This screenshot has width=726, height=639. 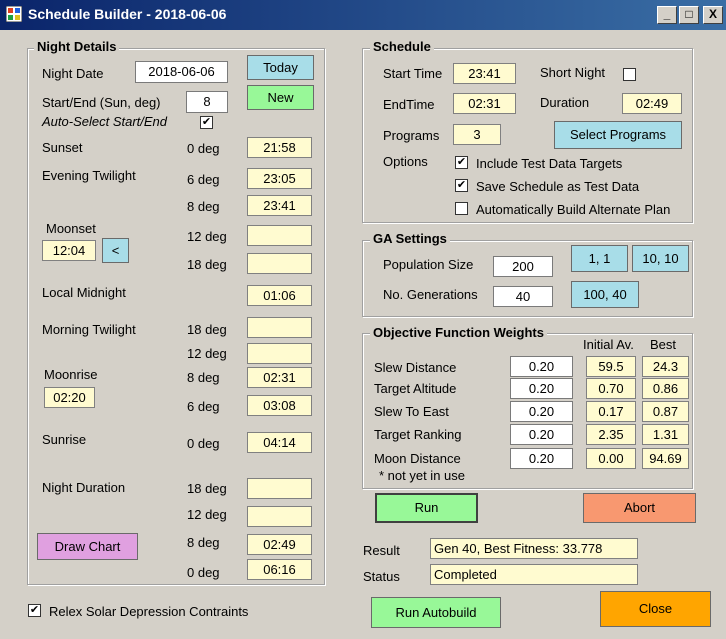 What do you see at coordinates (203, 148) in the screenshot?
I see `sunset-deg-label: 0 deg` at bounding box center [203, 148].